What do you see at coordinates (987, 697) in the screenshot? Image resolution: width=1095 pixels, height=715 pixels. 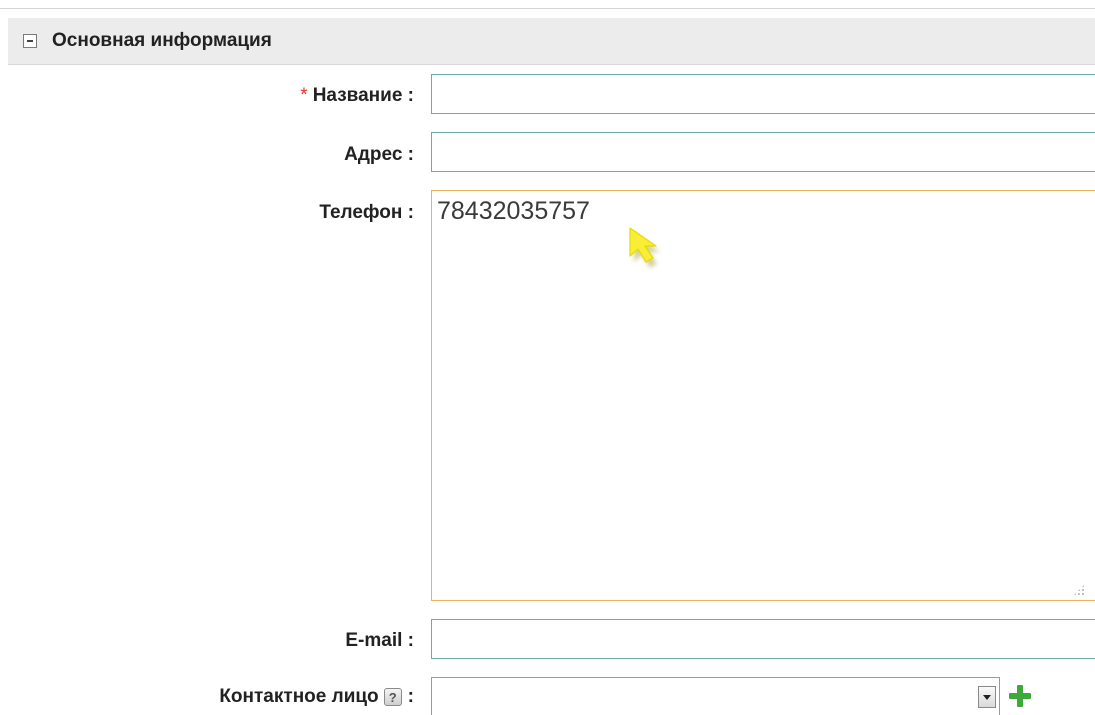 I see `chevron-down-icon` at bounding box center [987, 697].